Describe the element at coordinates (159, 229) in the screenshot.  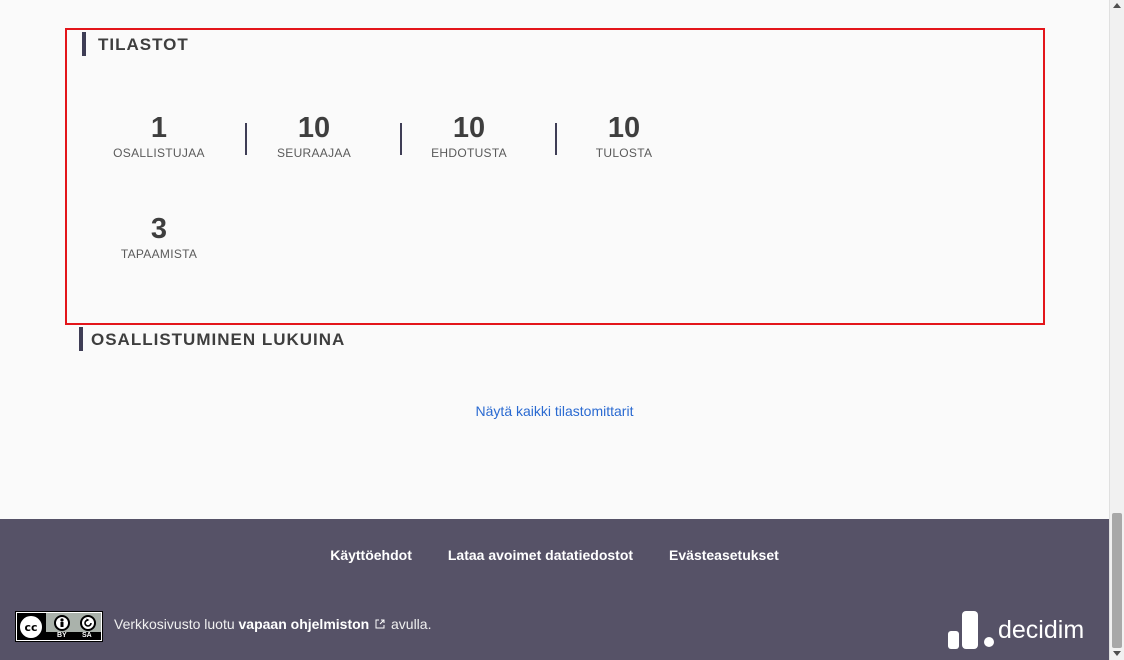
I see `stat-value: 3` at that location.